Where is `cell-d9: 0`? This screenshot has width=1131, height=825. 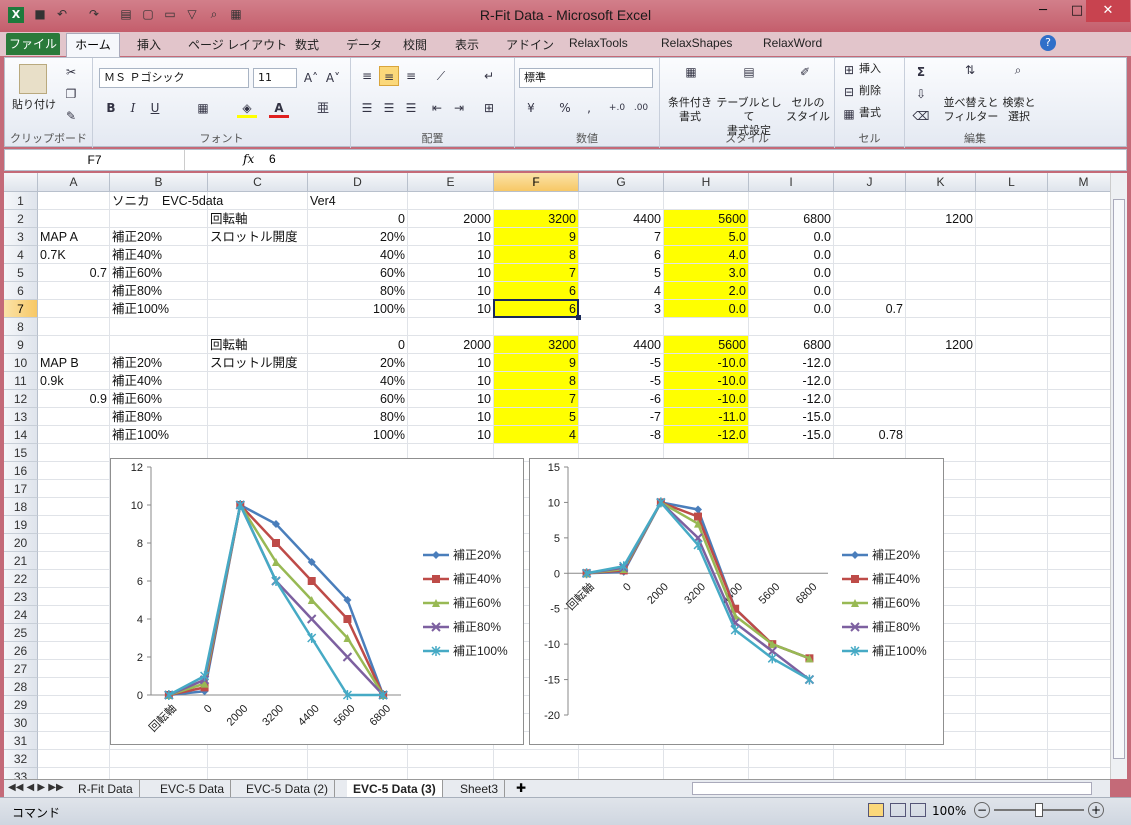 cell-d9: 0 is located at coordinates (357, 345).